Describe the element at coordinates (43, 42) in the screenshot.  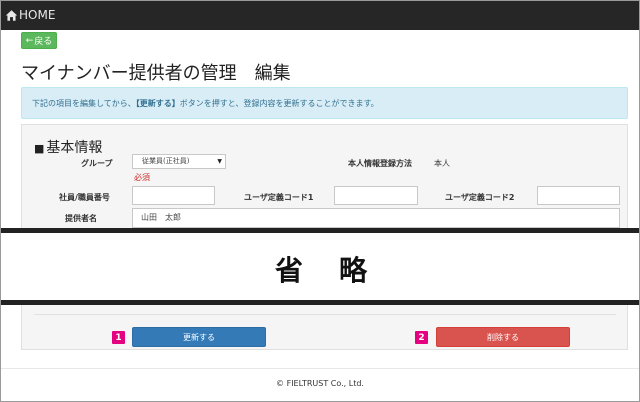
I see `back-button-label: 戻る` at that location.